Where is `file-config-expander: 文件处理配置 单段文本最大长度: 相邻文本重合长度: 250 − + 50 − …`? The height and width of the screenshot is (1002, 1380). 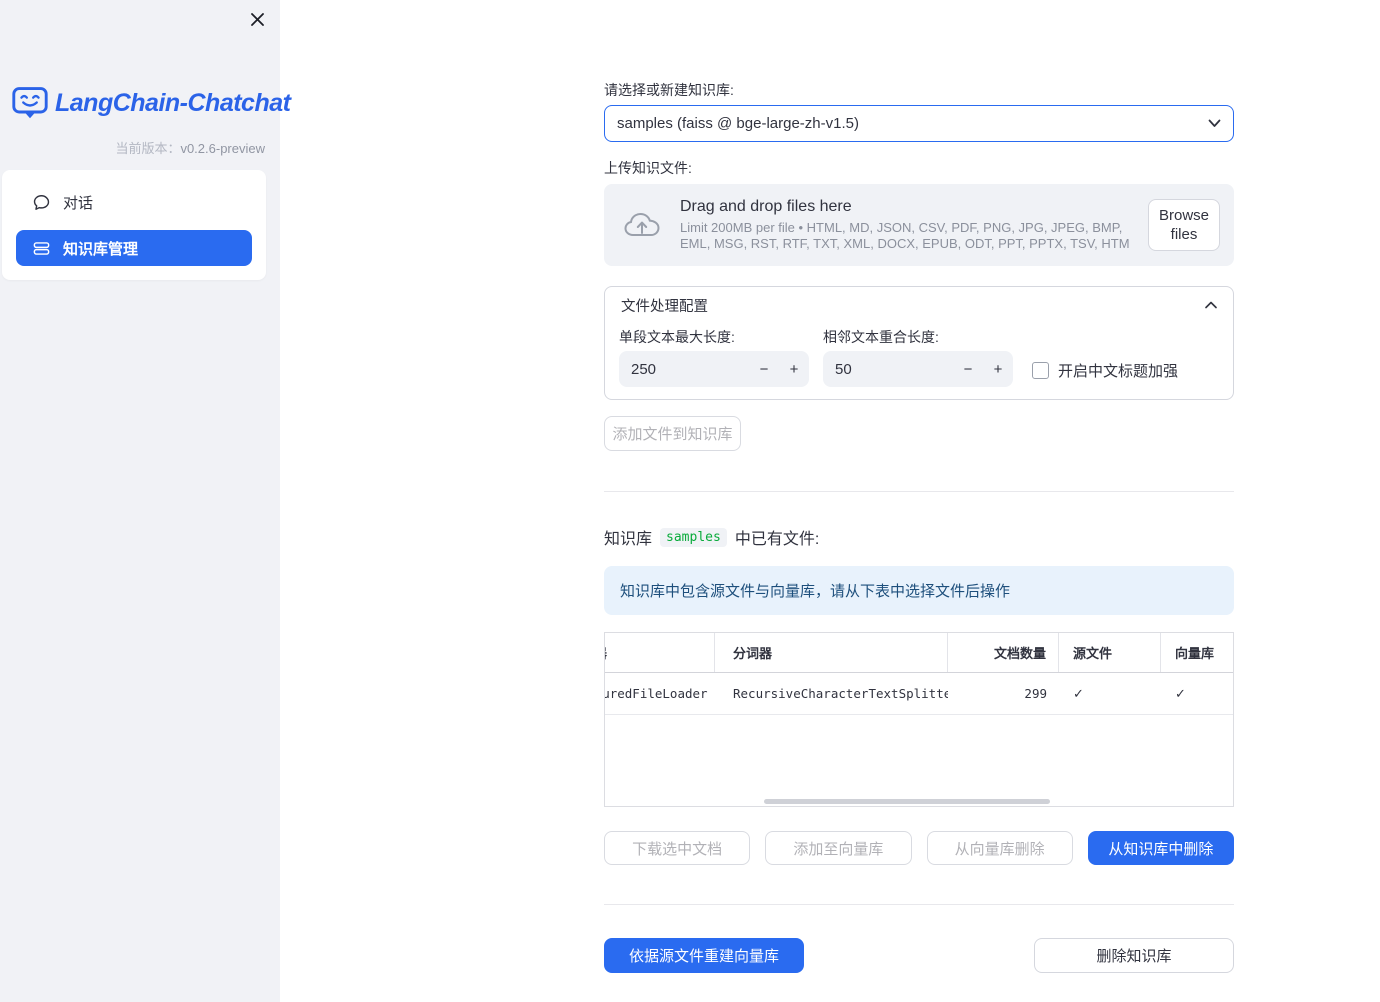 file-config-expander: 文件处理配置 单段文本最大长度: 相邻文本重合长度: 250 − + 50 − … is located at coordinates (919, 343).